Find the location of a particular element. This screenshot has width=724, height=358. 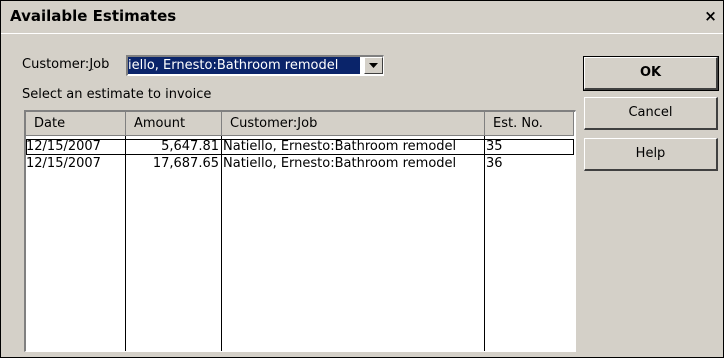

cell-est-no: 35 is located at coordinates (494, 146).